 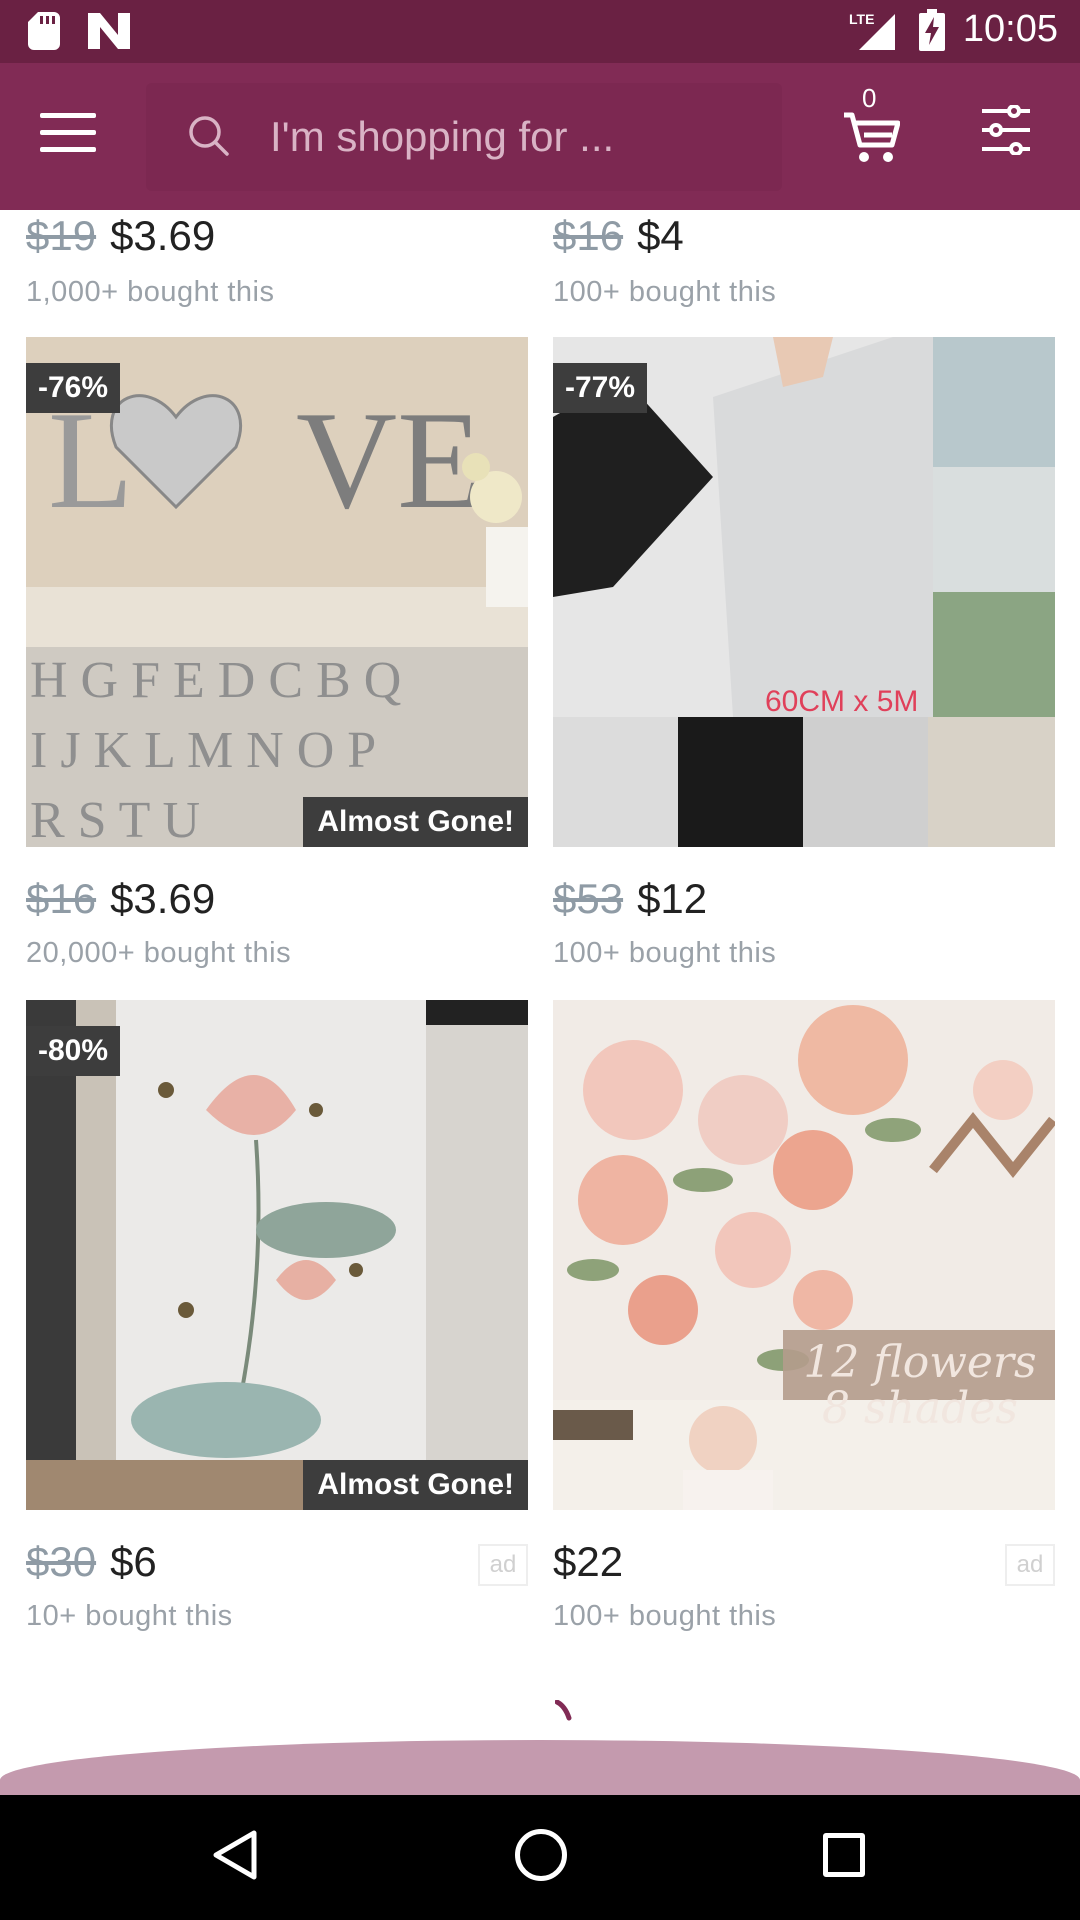 I want to click on battery-charging-icon, so click(x=931, y=29).